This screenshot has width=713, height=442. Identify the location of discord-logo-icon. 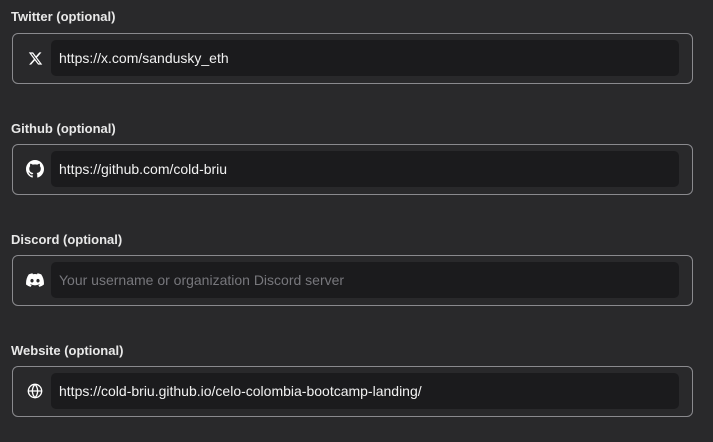
(35, 280).